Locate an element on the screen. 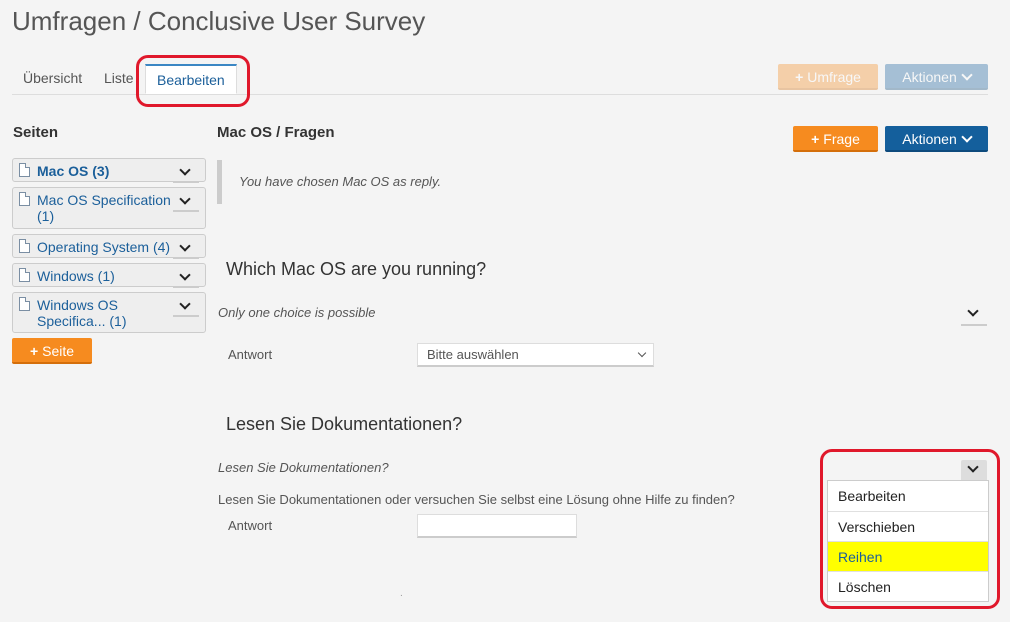 The image size is (1010, 622). add-survey-button: + Umfrage is located at coordinates (828, 77).